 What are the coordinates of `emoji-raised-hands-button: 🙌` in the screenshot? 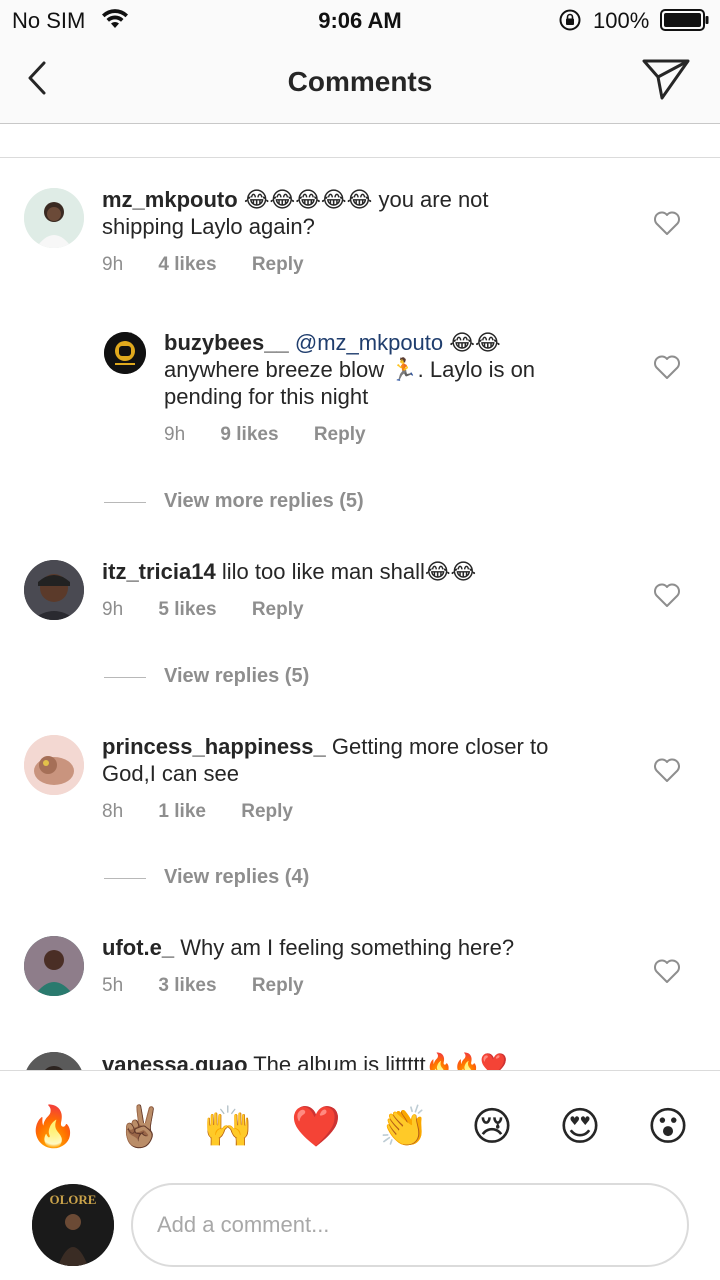 It's located at (228, 1127).